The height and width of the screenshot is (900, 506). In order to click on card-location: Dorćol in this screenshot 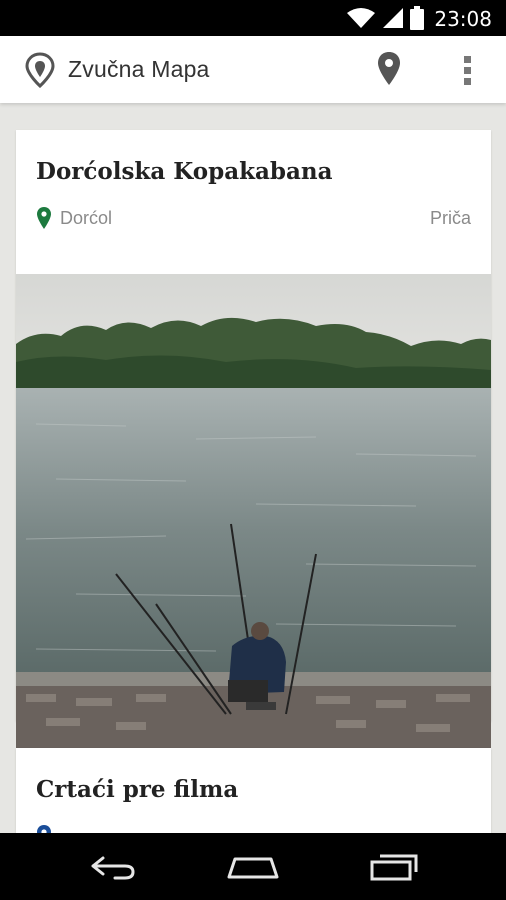, I will do `click(74, 218)`.